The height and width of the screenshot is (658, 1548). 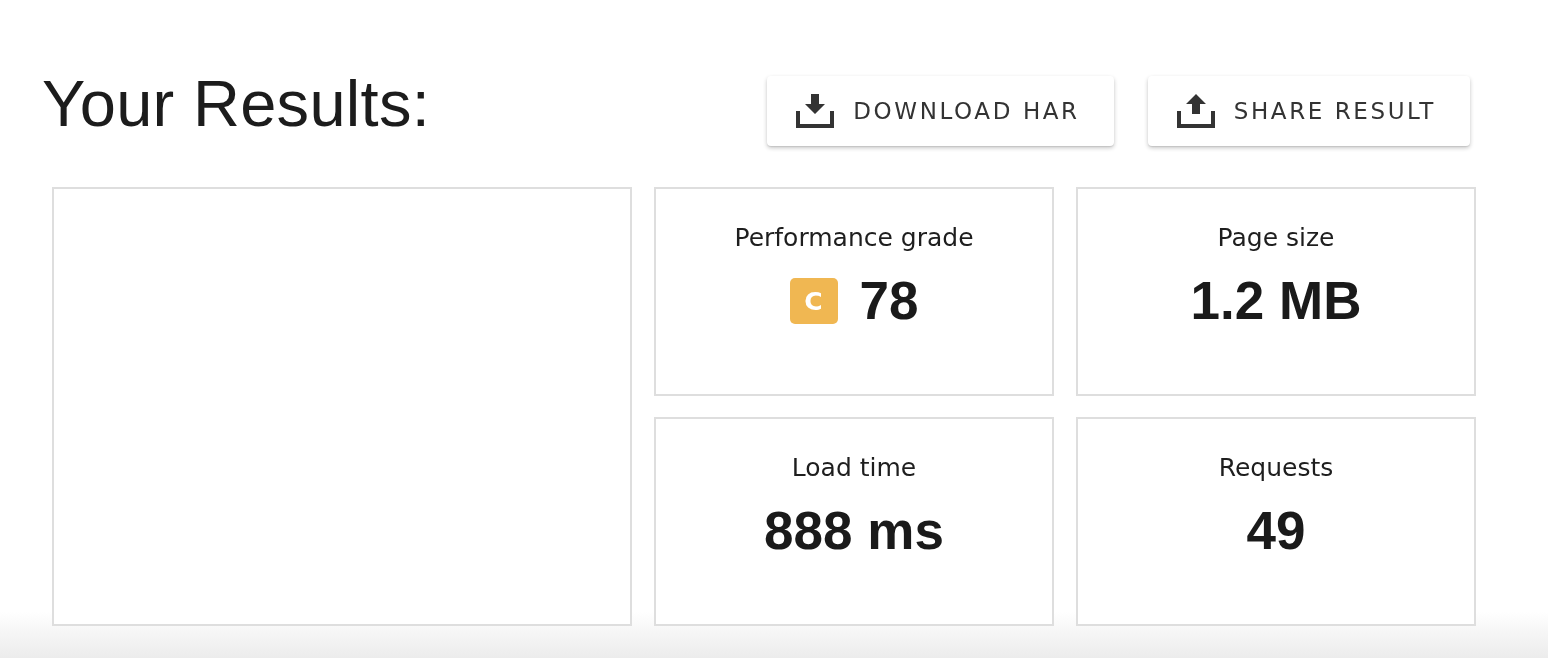 What do you see at coordinates (889, 301) in the screenshot?
I see `metric-value: 78` at bounding box center [889, 301].